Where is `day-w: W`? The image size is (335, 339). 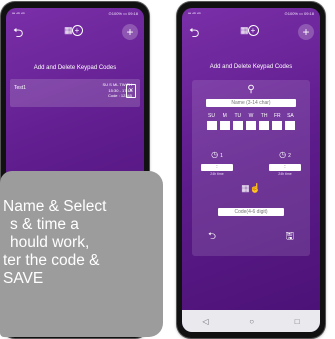 day-w: W is located at coordinates (250, 121).